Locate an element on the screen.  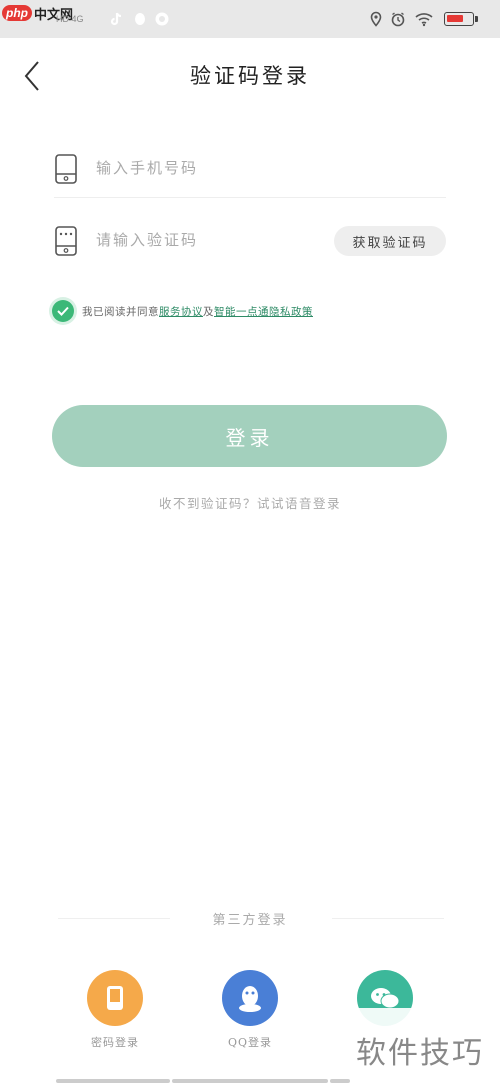
qq-login-button is located at coordinates (250, 998).